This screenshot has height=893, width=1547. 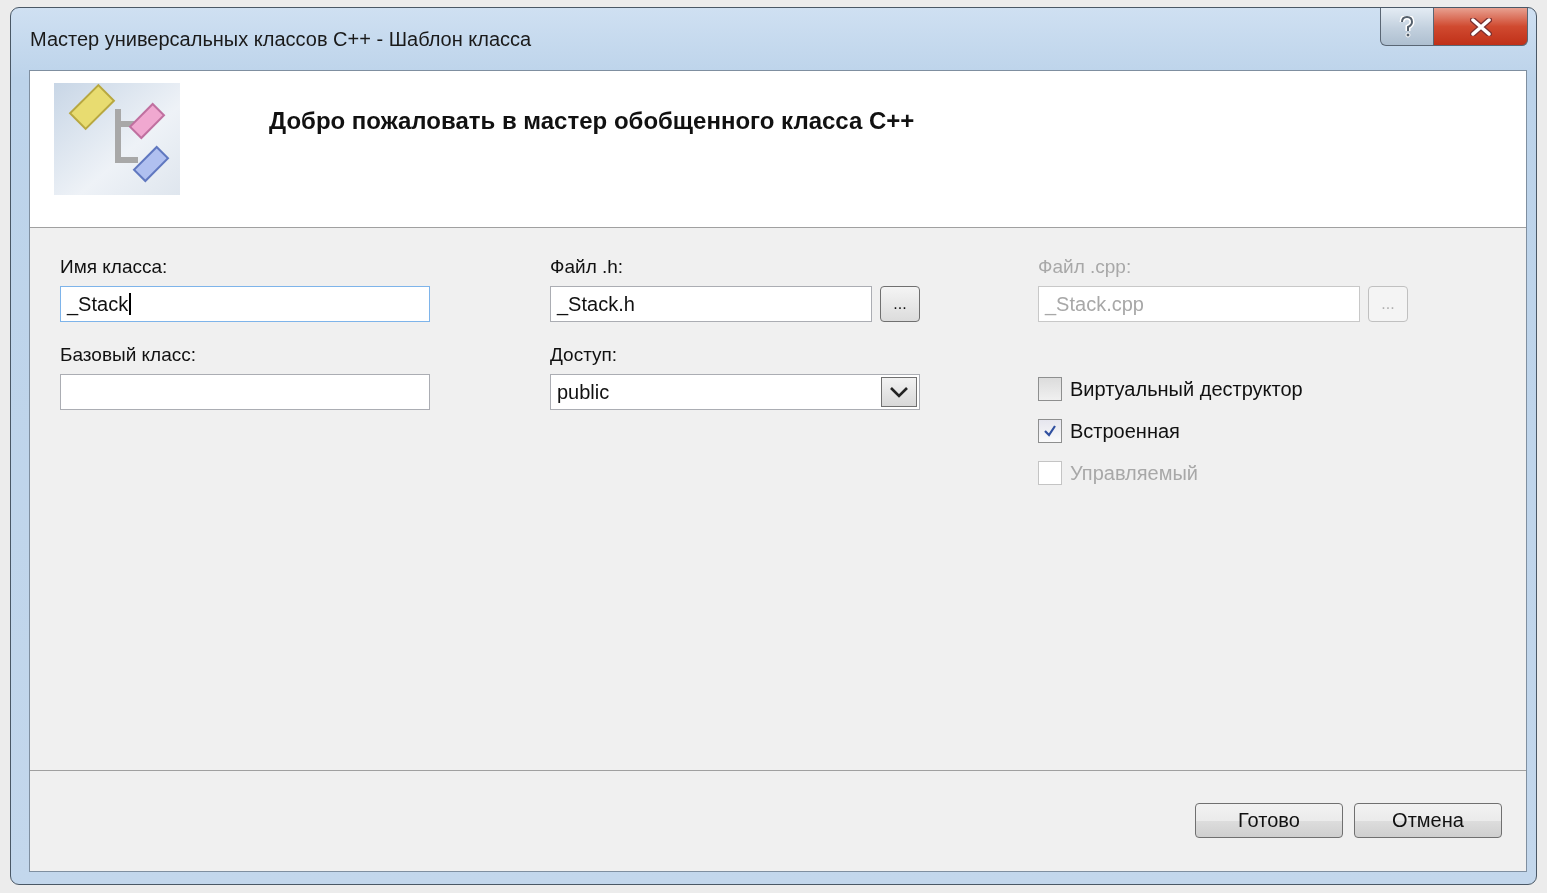 I want to click on checkbox-label: Управляемый, so click(x=1134, y=473).